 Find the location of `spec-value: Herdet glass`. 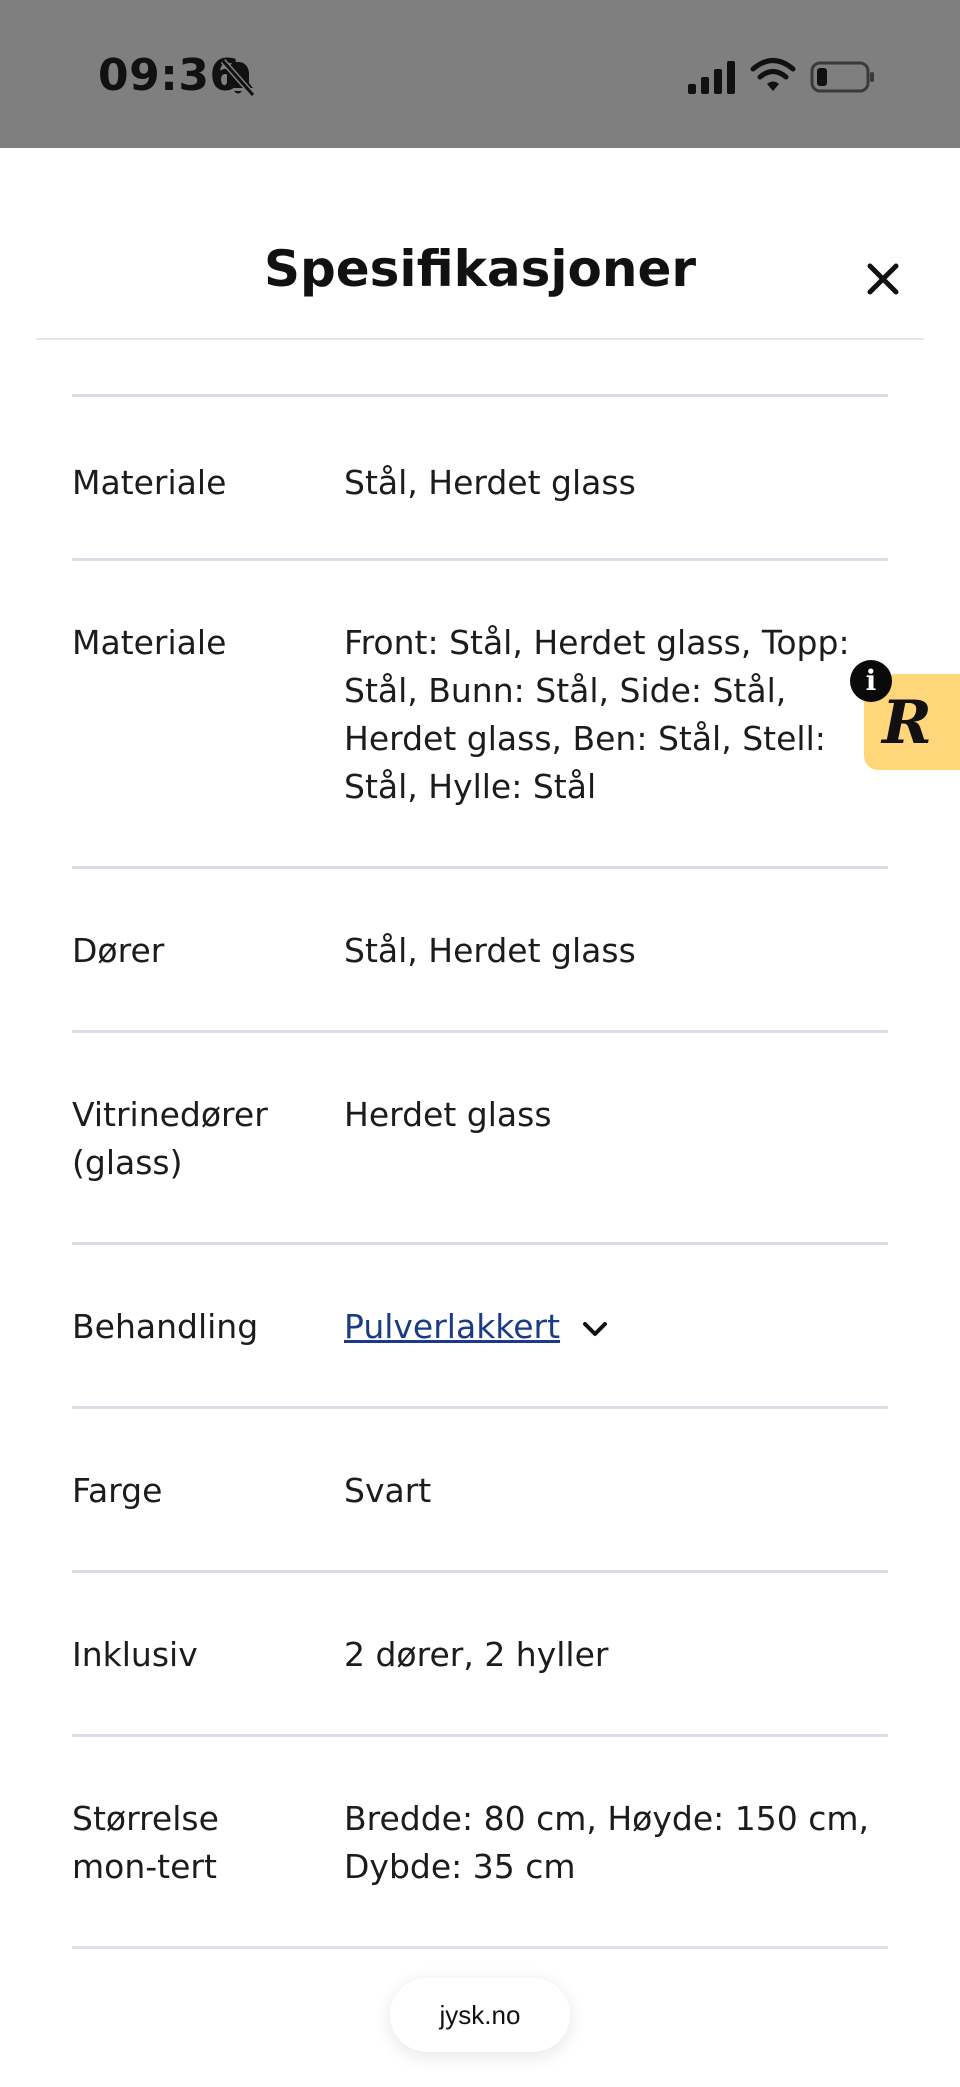

spec-value: Herdet glass is located at coordinates (448, 1114).